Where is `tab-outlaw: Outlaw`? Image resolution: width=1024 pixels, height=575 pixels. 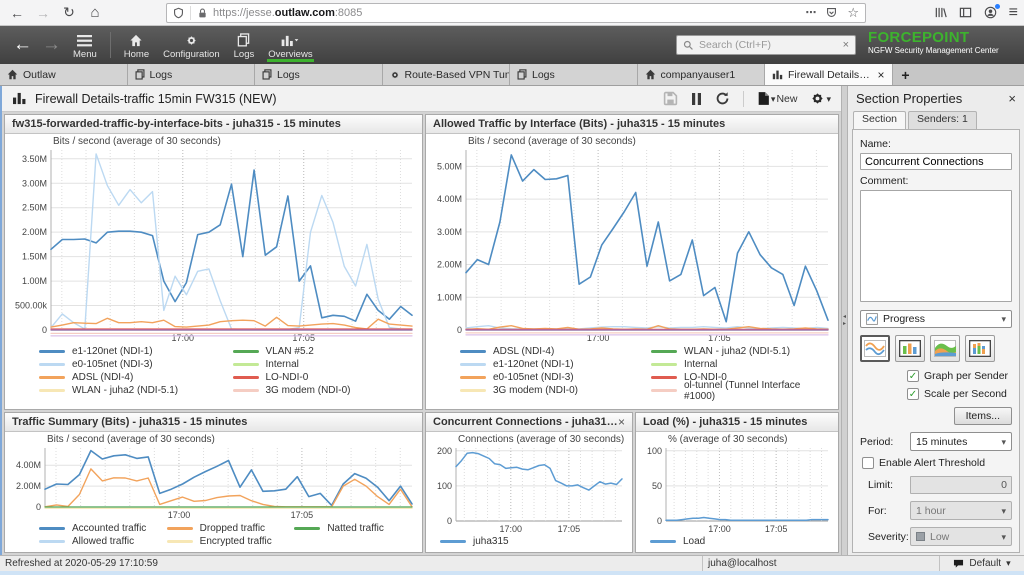
tab-outlaw: Outlaw is located at coordinates (64, 74).